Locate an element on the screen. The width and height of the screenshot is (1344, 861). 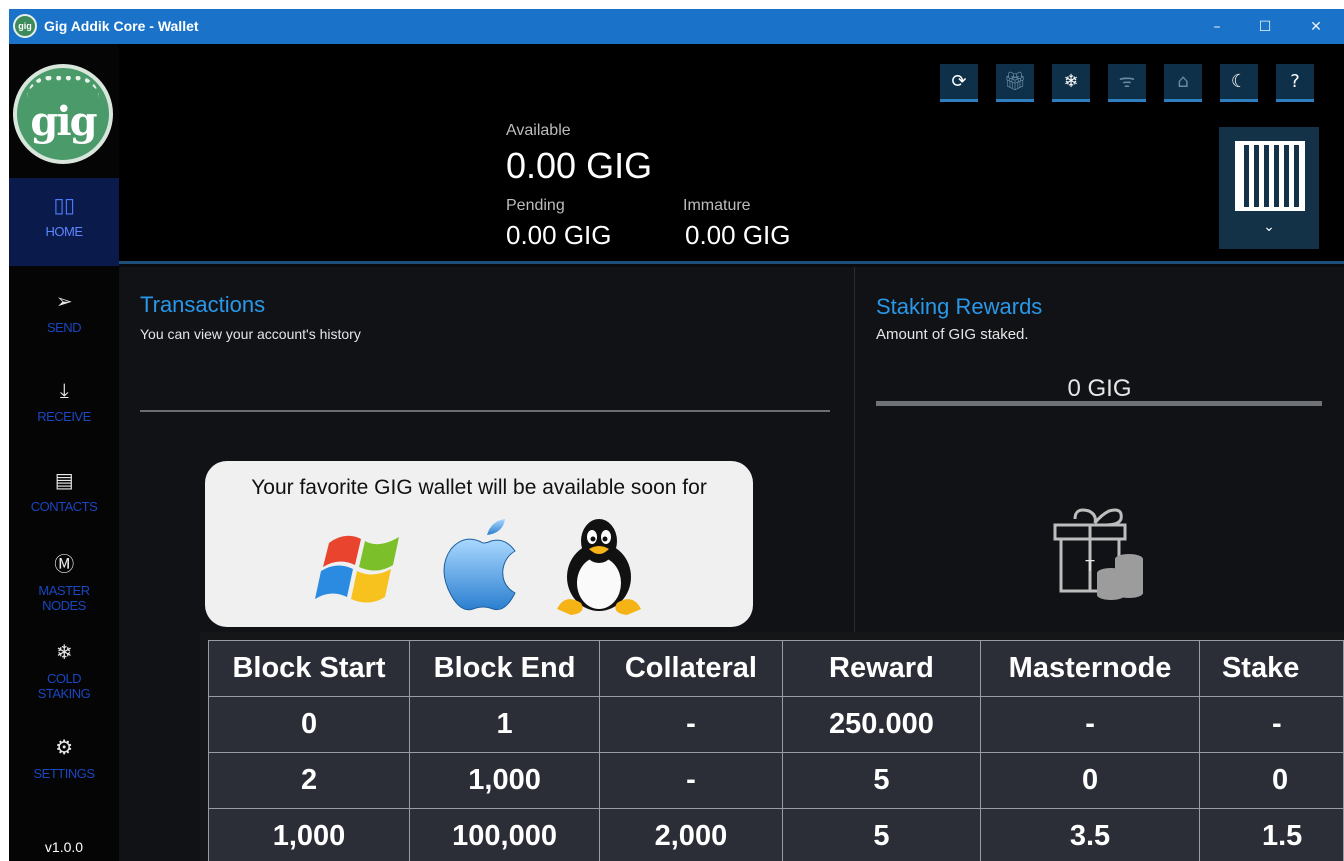
logo-text: gig is located at coordinates (63, 121).